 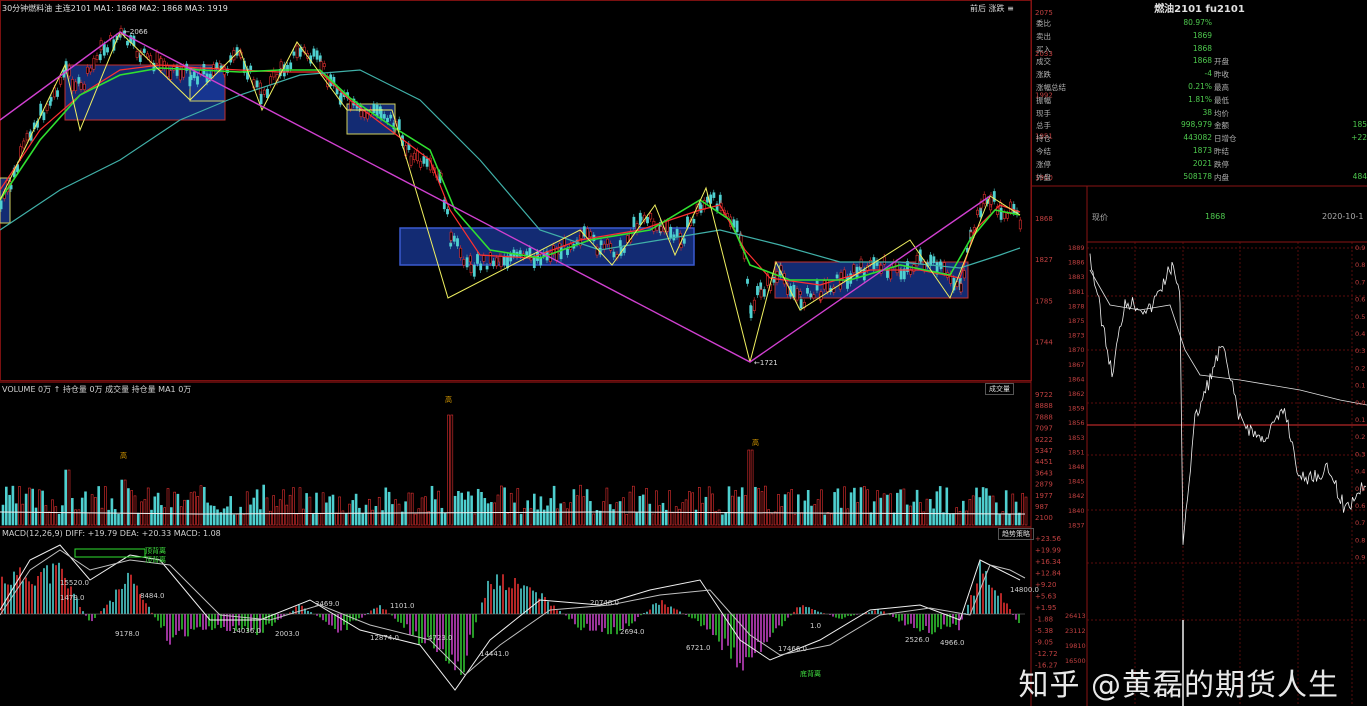 What do you see at coordinates (1024, 590) in the screenshot?
I see `macd-annotation: 14800.0` at bounding box center [1024, 590].